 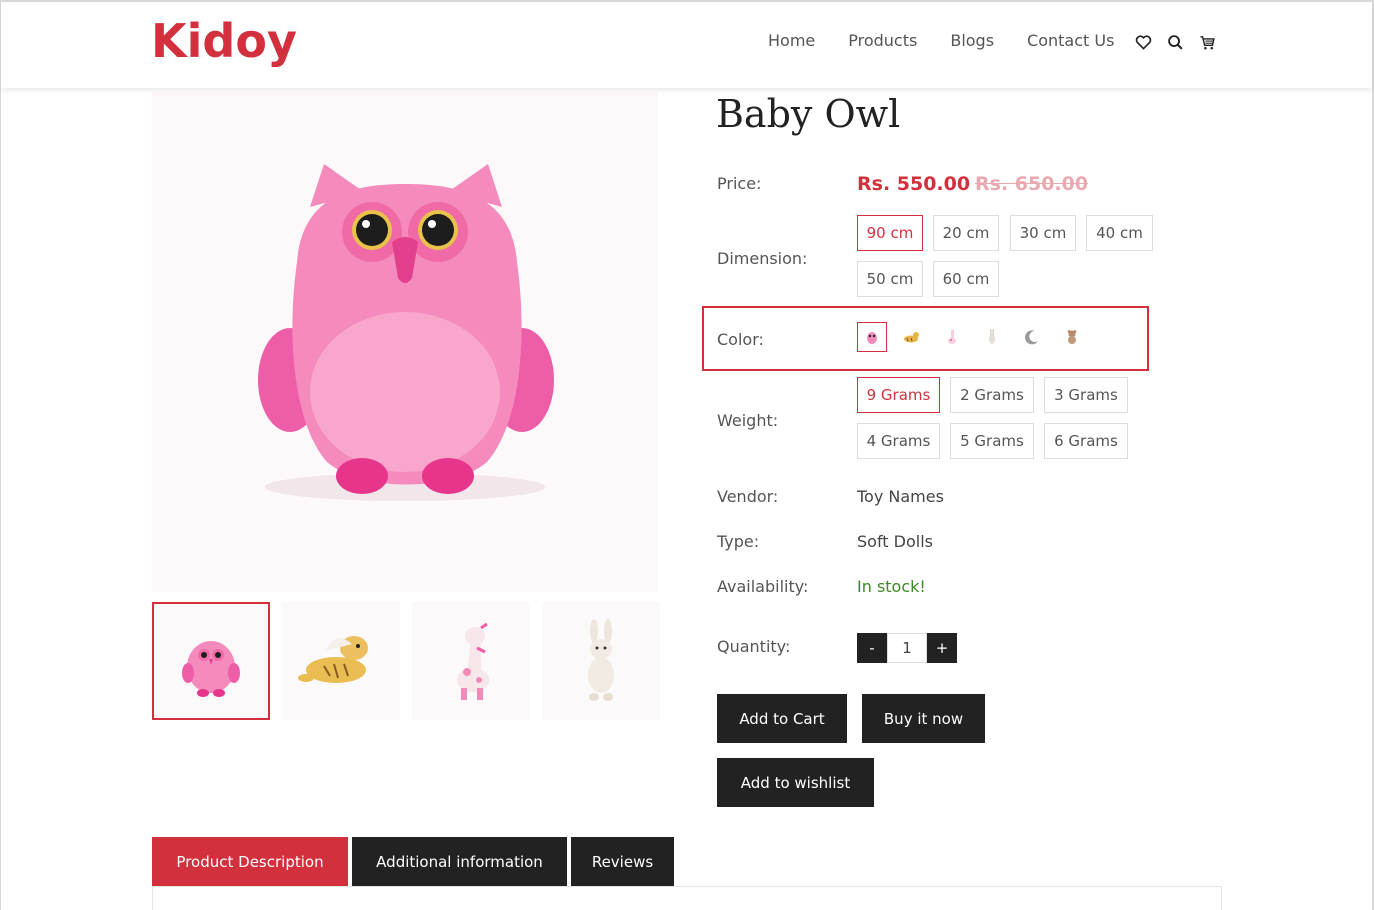 I want to click on thumbnail-tiger, so click(x=341, y=661).